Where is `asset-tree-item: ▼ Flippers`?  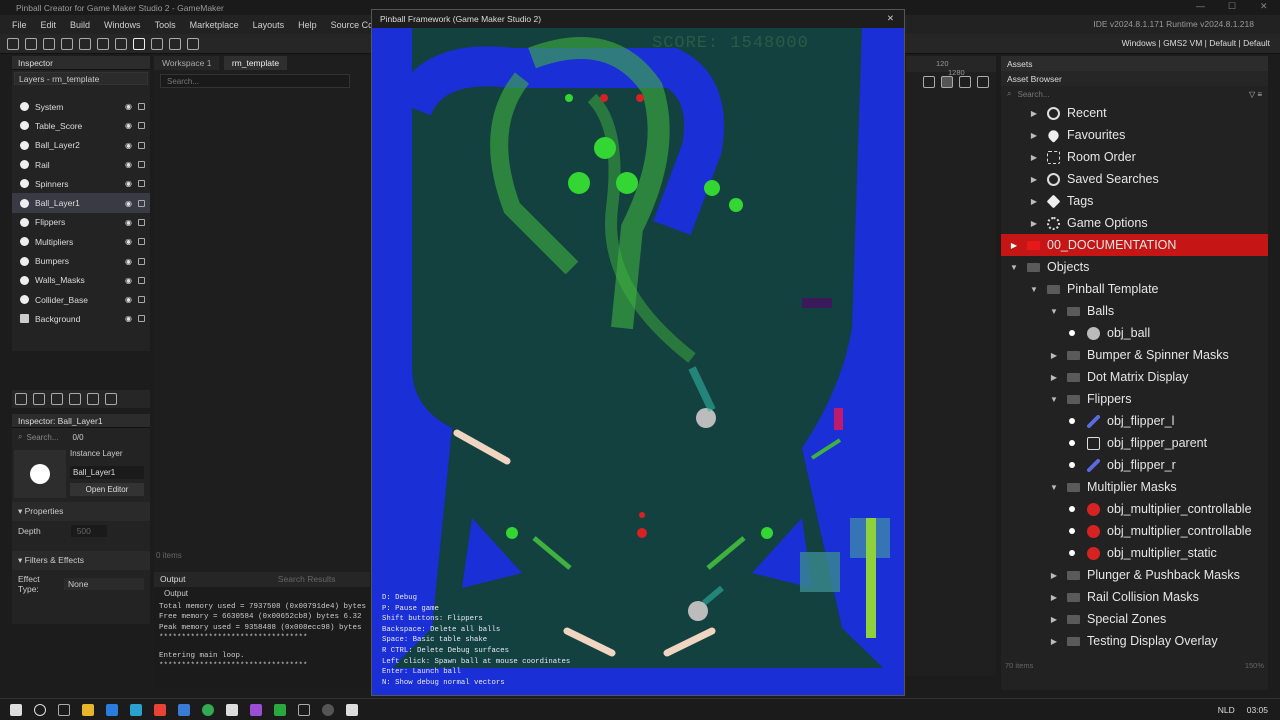 asset-tree-item: ▼ Flippers is located at coordinates (1134, 399).